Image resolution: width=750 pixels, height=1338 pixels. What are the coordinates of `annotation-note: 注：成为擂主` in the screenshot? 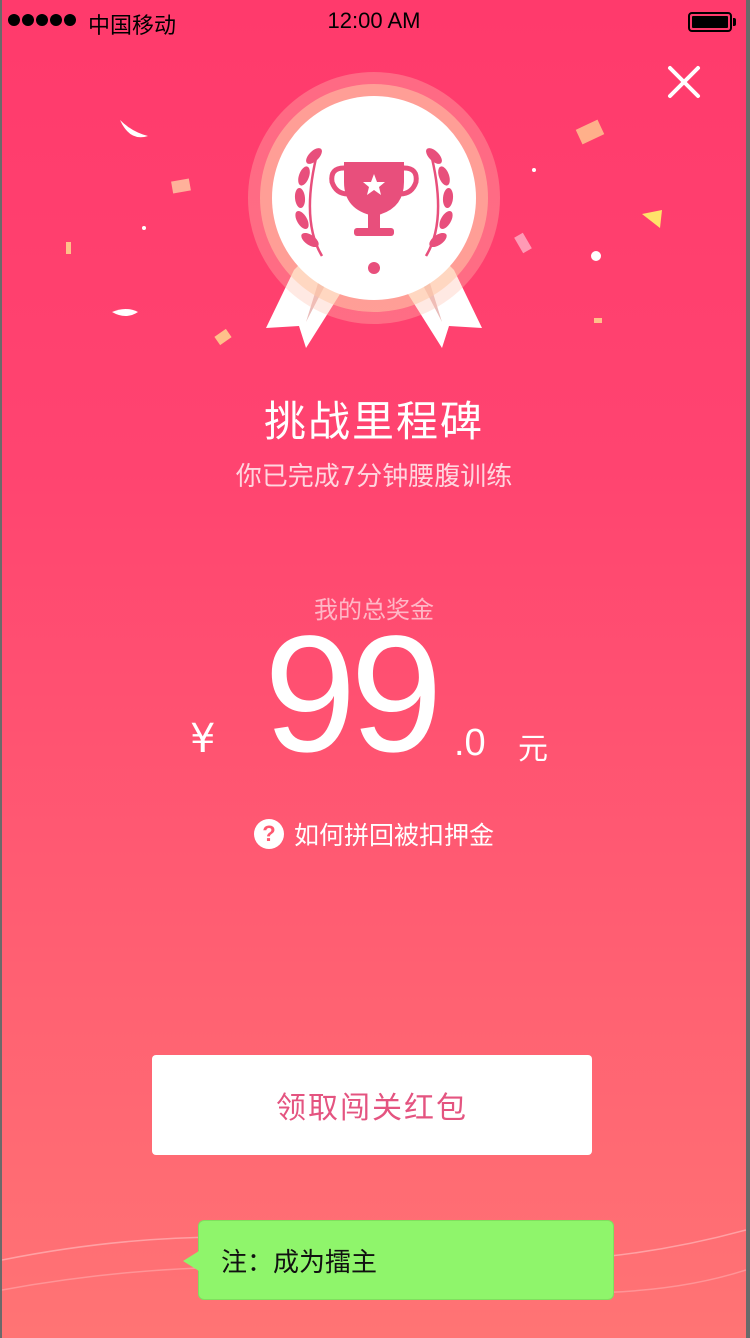 It's located at (398, 1260).